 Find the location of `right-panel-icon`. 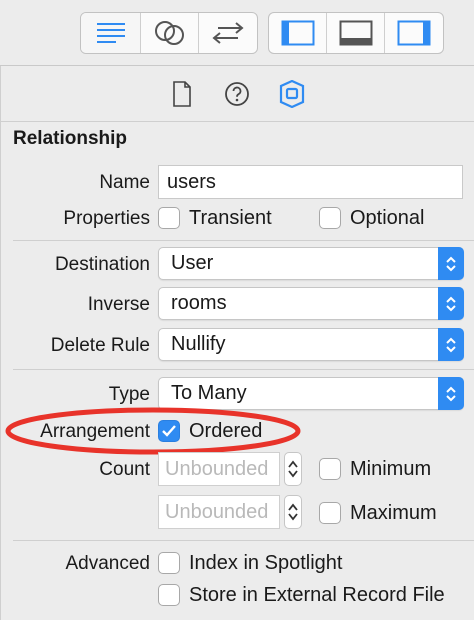

right-panel-icon is located at coordinates (414, 33).